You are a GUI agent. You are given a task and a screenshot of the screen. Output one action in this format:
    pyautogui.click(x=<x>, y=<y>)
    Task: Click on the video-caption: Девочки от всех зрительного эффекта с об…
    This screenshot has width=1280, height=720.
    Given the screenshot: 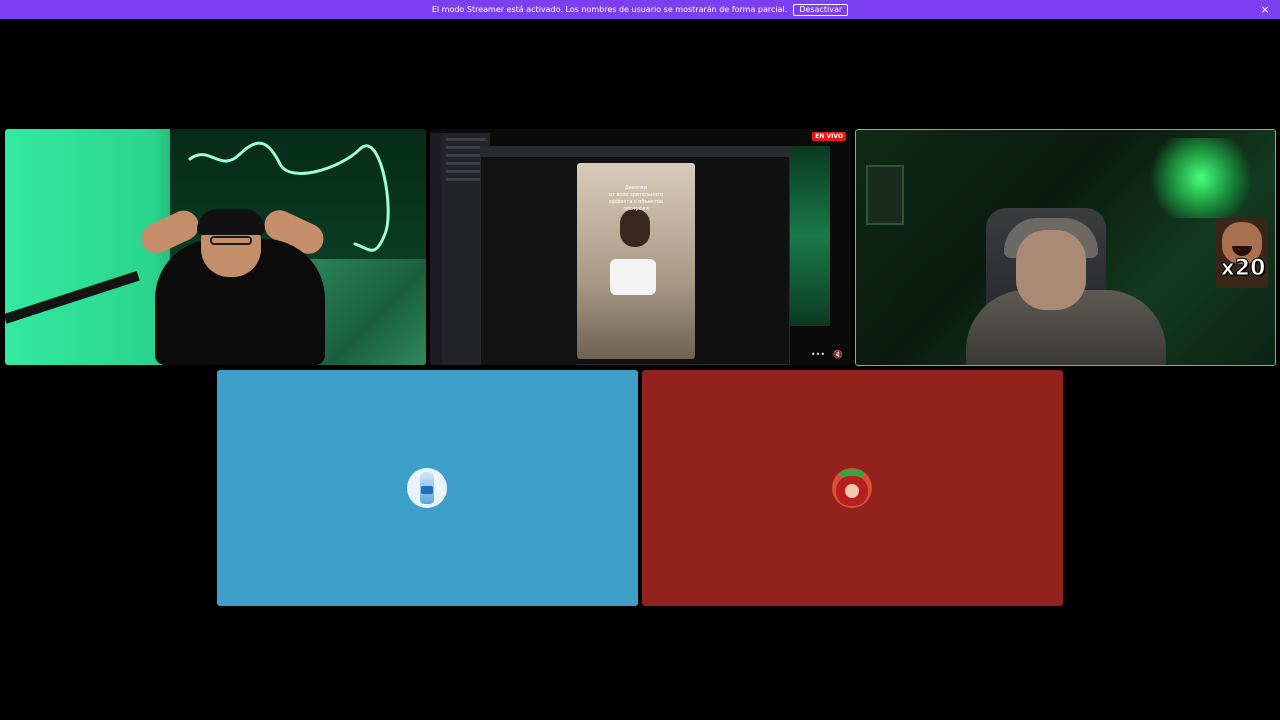 What is the action you would take?
    pyautogui.click(x=636, y=198)
    